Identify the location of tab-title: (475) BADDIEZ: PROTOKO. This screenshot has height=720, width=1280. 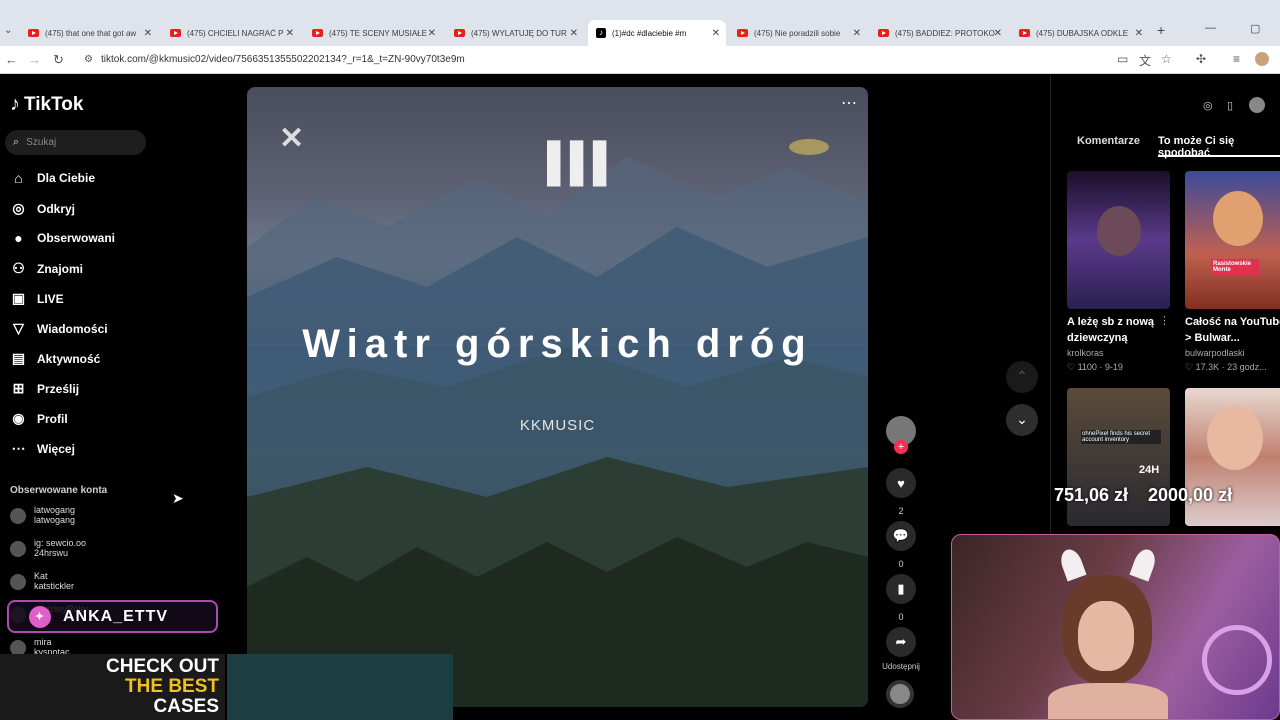
(945, 33).